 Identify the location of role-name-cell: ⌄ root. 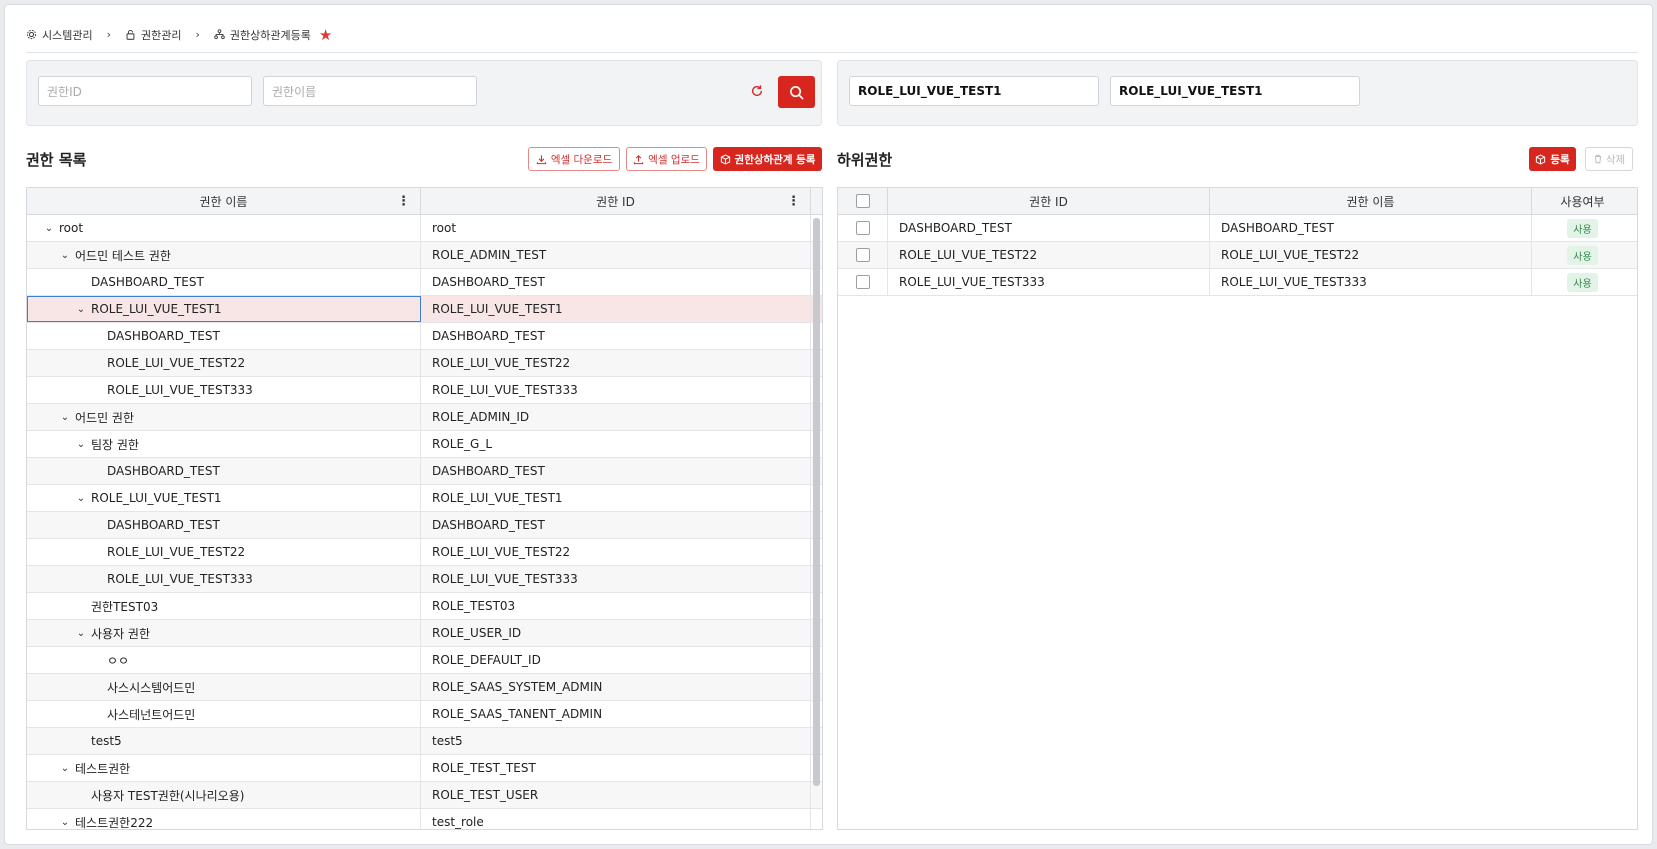
(224, 228).